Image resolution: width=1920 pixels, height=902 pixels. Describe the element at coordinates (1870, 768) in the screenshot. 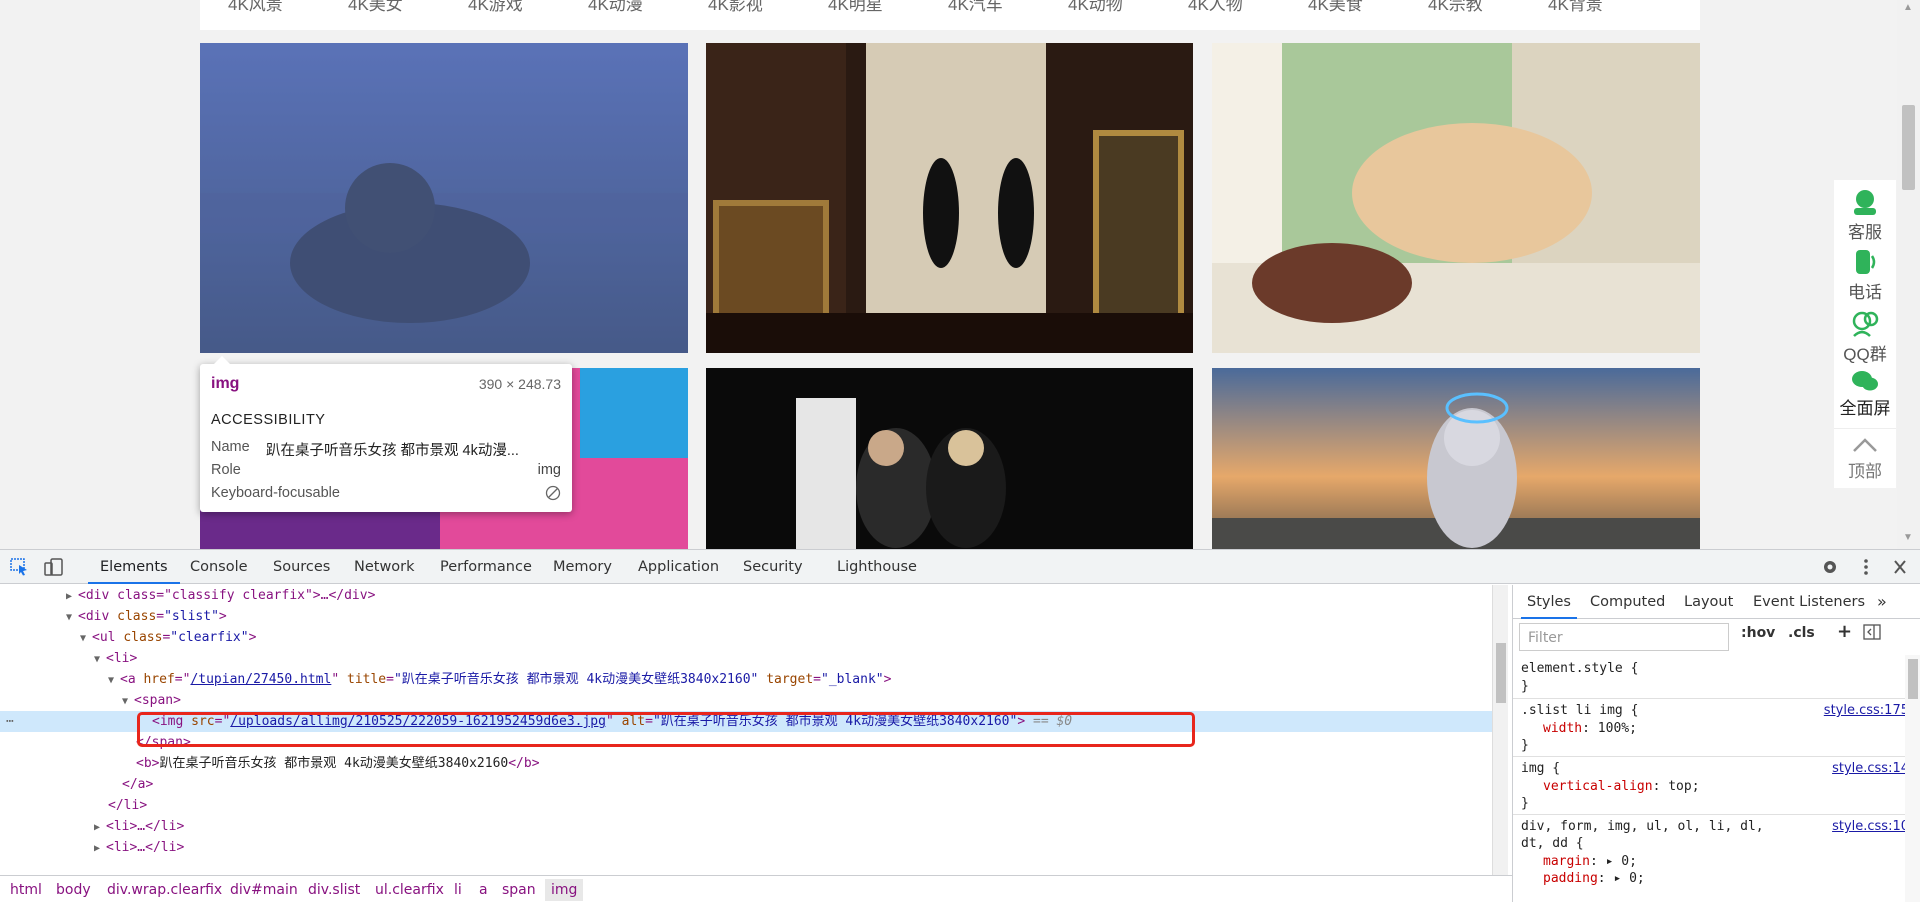

I see `style-source-link: style.css:14` at that location.